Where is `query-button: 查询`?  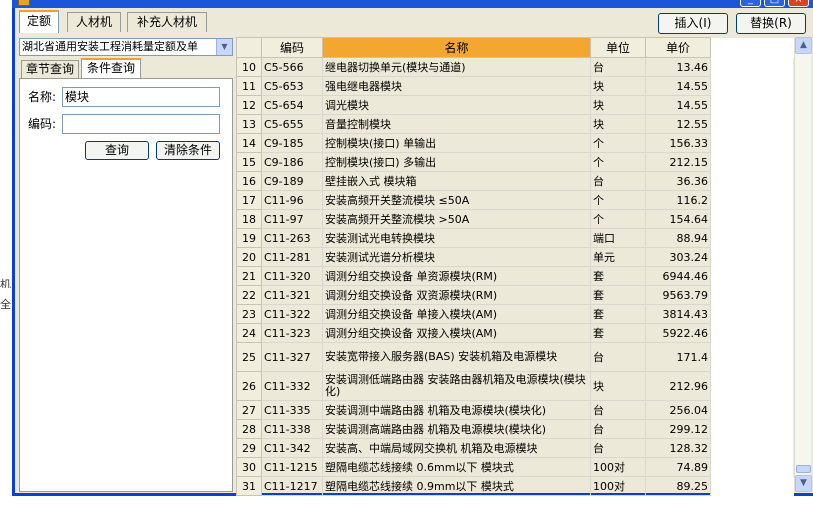 query-button: 查询 is located at coordinates (117, 150).